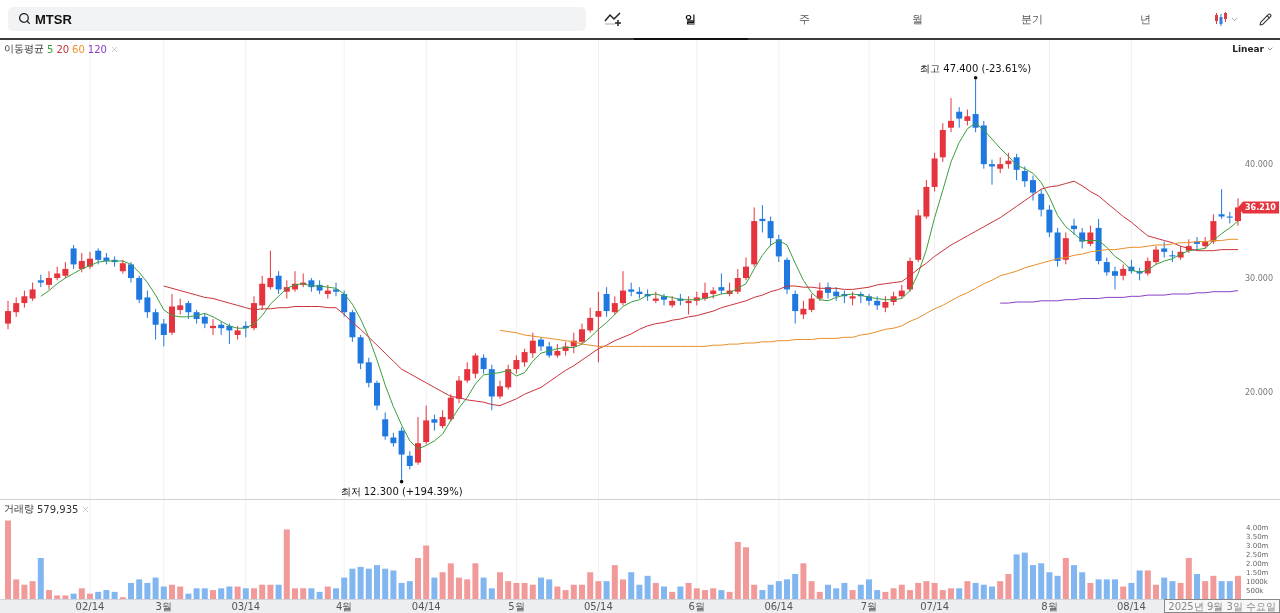 The height and width of the screenshot is (613, 1280). I want to click on date-axis-label: 5월, so click(516, 606).